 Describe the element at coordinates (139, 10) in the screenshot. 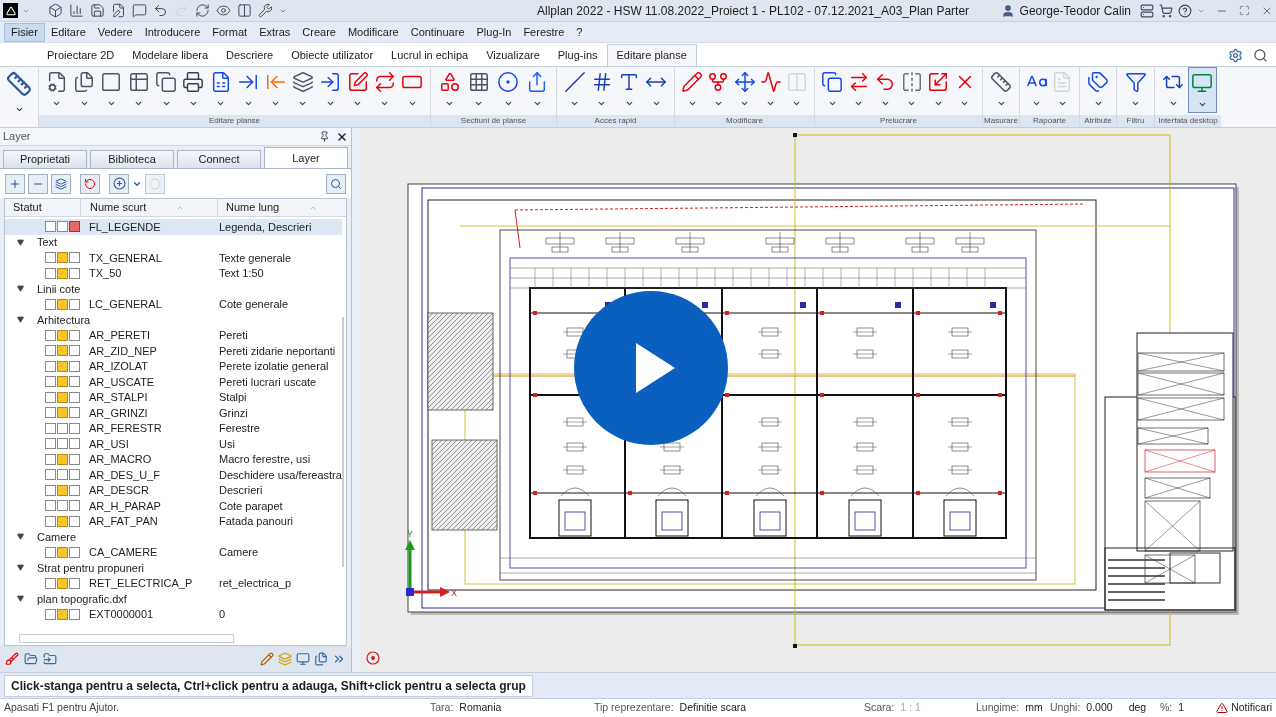

I see `speech-bubble-icon` at that location.